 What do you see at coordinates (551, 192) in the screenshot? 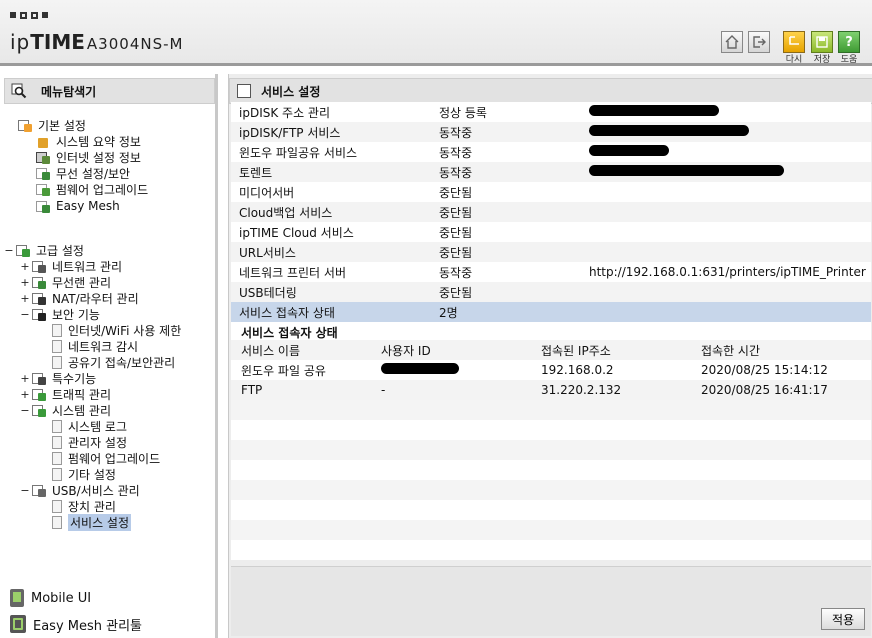
I see `service-row: 미디어서버 중단됨` at bounding box center [551, 192].